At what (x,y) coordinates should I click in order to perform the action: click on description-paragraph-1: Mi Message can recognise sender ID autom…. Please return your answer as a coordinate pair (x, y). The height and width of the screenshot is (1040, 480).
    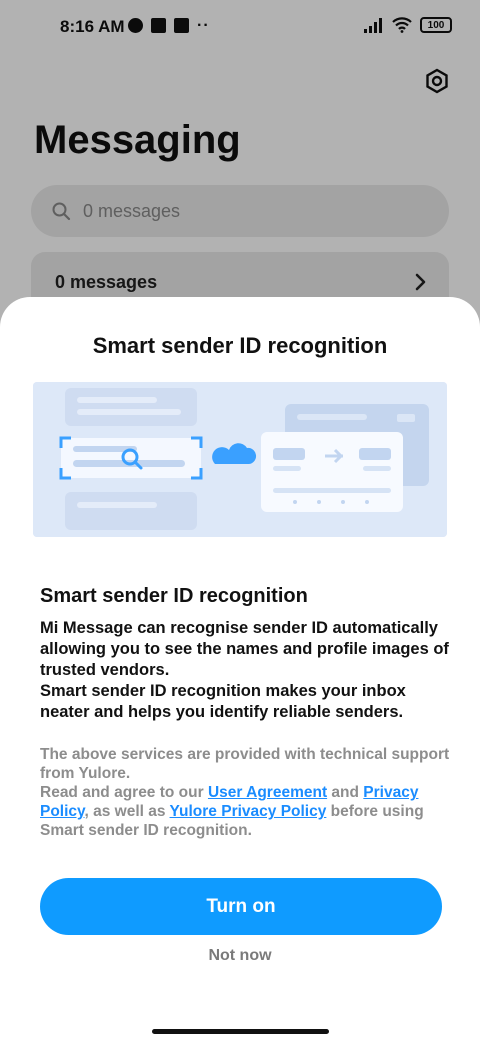
    Looking at the image, I should click on (244, 649).